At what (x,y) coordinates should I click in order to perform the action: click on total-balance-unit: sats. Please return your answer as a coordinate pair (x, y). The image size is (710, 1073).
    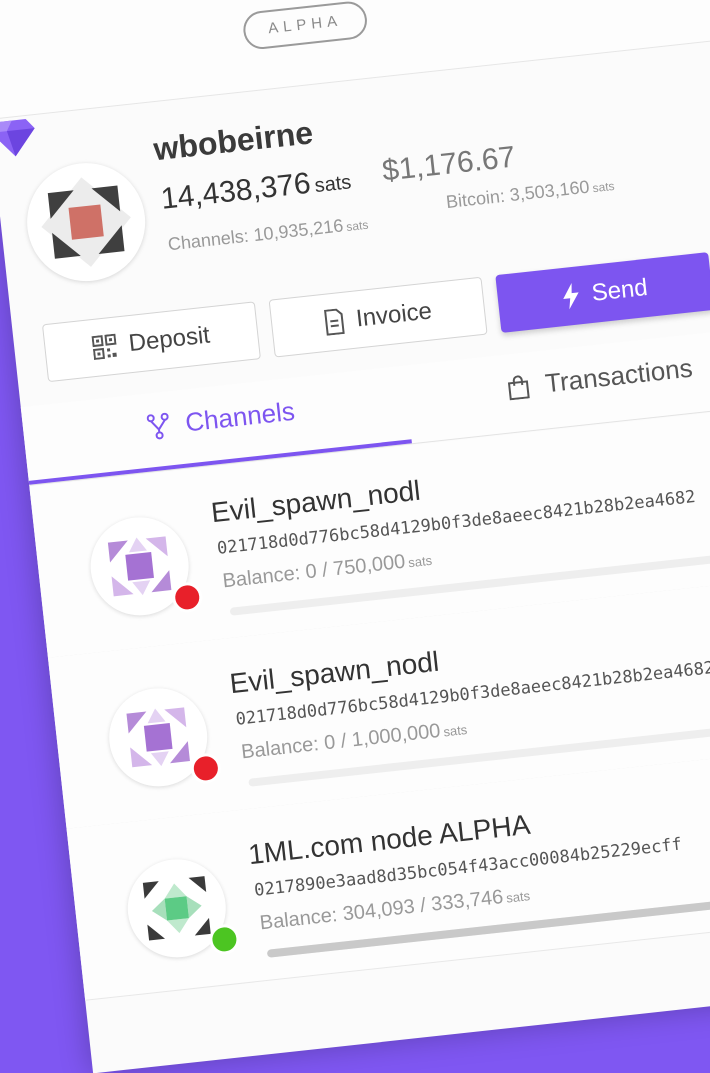
    Looking at the image, I should click on (333, 184).